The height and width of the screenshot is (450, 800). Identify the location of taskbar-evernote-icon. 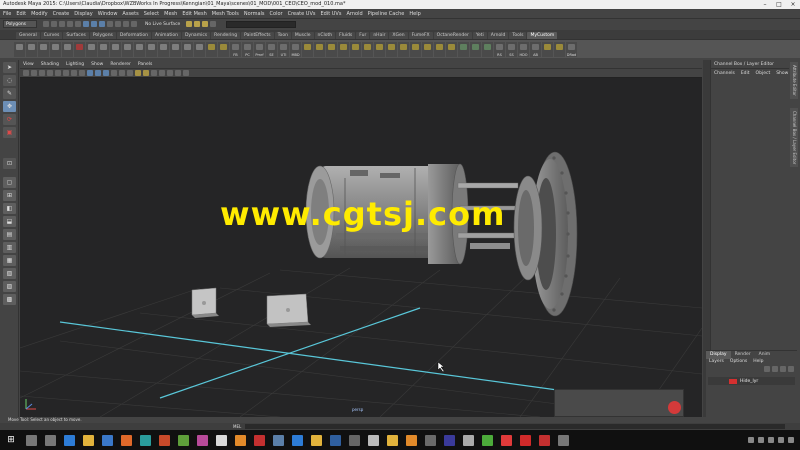
(487, 440).